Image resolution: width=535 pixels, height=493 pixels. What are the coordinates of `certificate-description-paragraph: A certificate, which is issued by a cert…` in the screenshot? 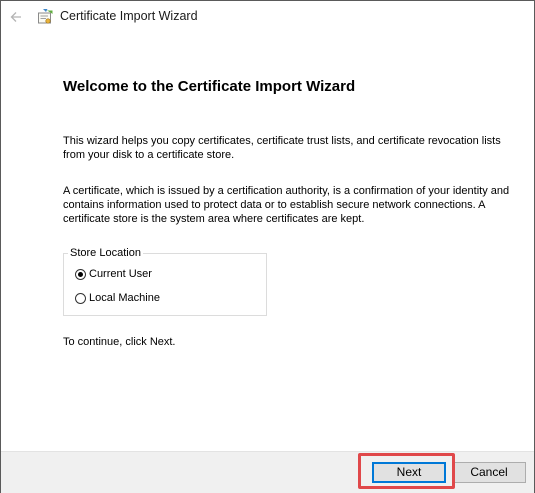 It's located at (286, 205).